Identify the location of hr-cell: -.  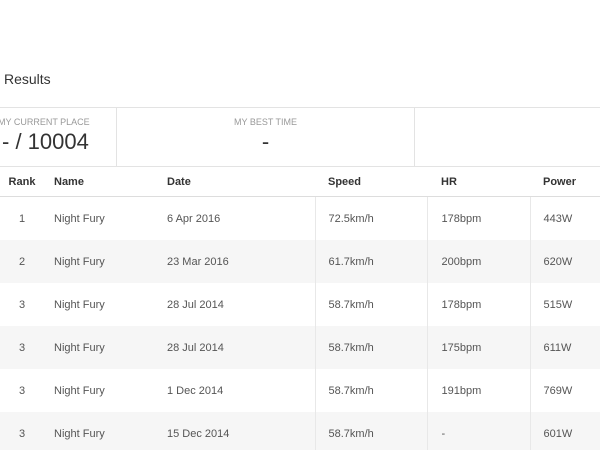
(478, 431).